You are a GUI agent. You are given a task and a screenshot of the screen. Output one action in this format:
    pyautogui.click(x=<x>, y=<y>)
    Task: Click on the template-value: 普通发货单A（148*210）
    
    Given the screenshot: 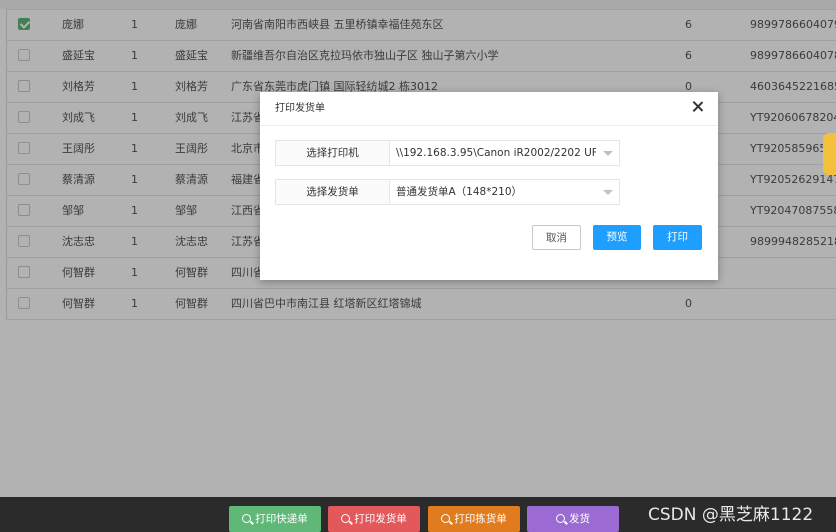 What is the action you would take?
    pyautogui.click(x=459, y=192)
    